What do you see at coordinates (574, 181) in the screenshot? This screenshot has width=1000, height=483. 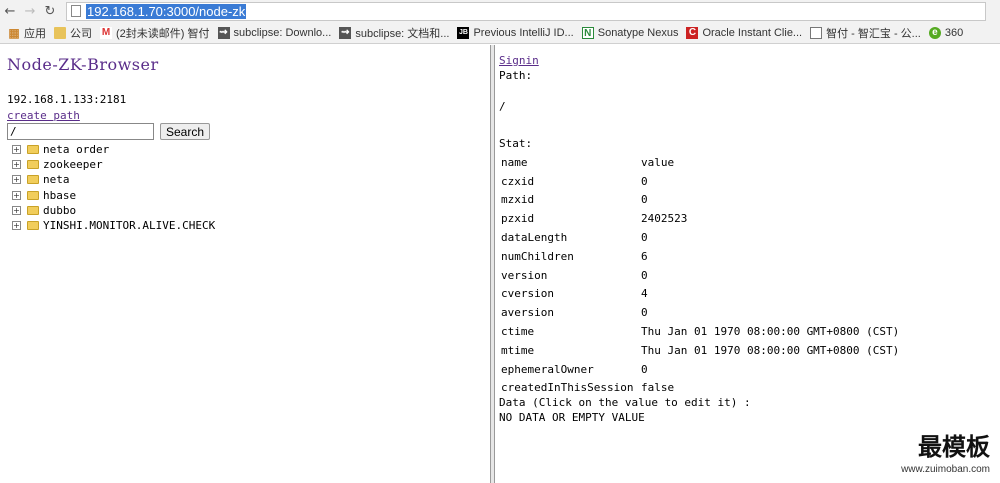 I see `stat-row: czxid 0` at bounding box center [574, 181].